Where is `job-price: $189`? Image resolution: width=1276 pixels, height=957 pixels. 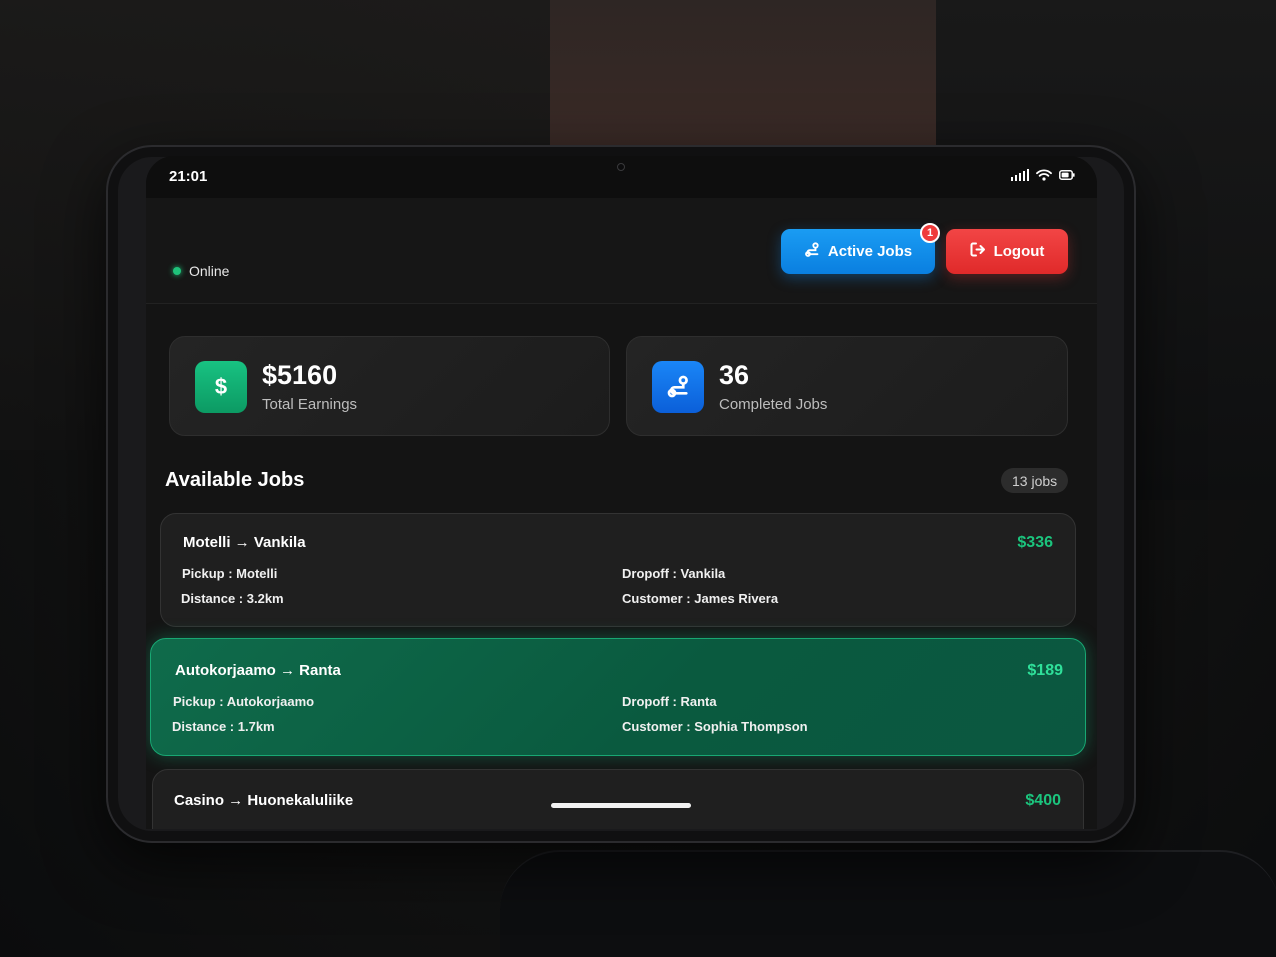
job-price: $189 is located at coordinates (1045, 670).